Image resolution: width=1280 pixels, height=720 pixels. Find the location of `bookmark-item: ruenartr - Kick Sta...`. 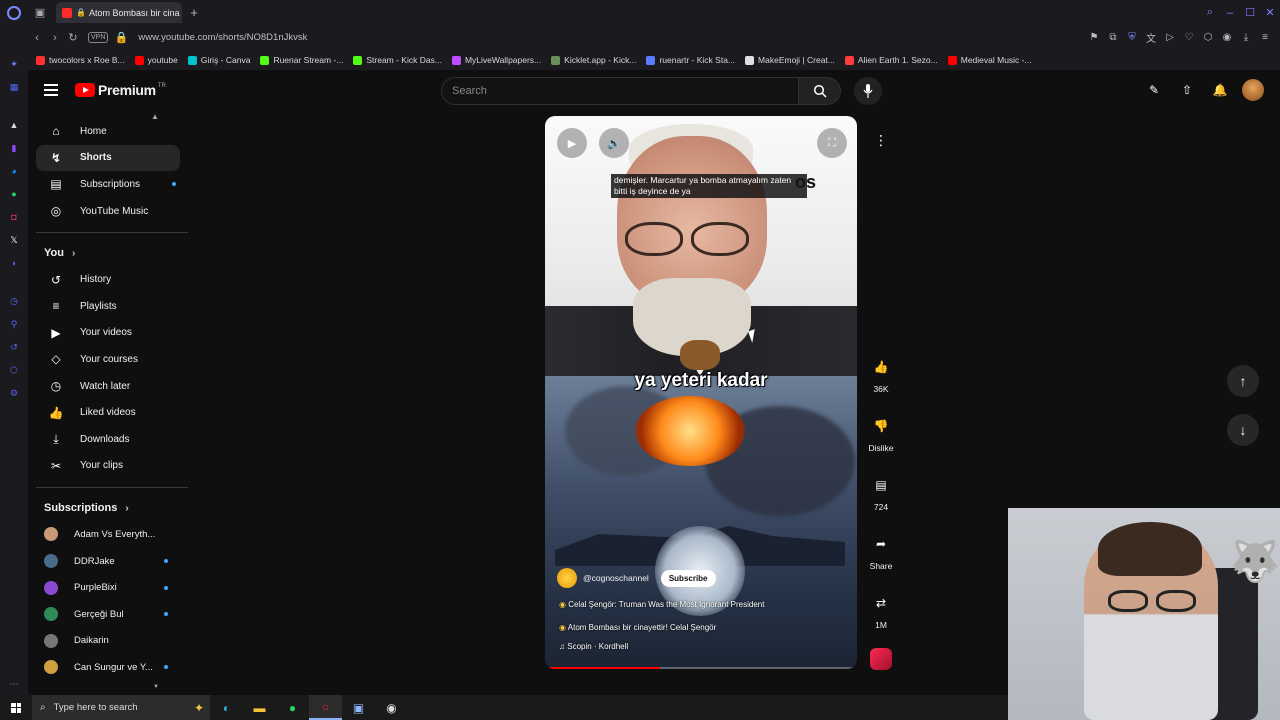

bookmark-item: ruenartr - Kick Sta... is located at coordinates (690, 60).